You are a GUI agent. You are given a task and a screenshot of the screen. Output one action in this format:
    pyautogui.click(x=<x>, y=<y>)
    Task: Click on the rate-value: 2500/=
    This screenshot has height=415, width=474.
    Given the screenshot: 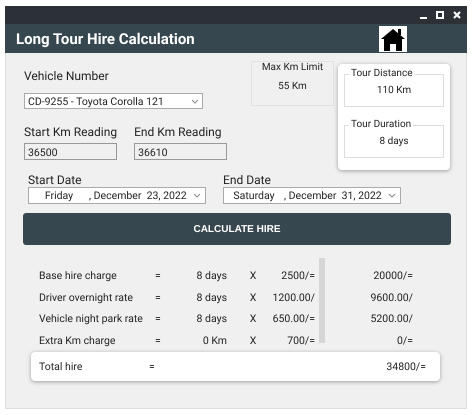 What is the action you would take?
    pyautogui.click(x=297, y=275)
    